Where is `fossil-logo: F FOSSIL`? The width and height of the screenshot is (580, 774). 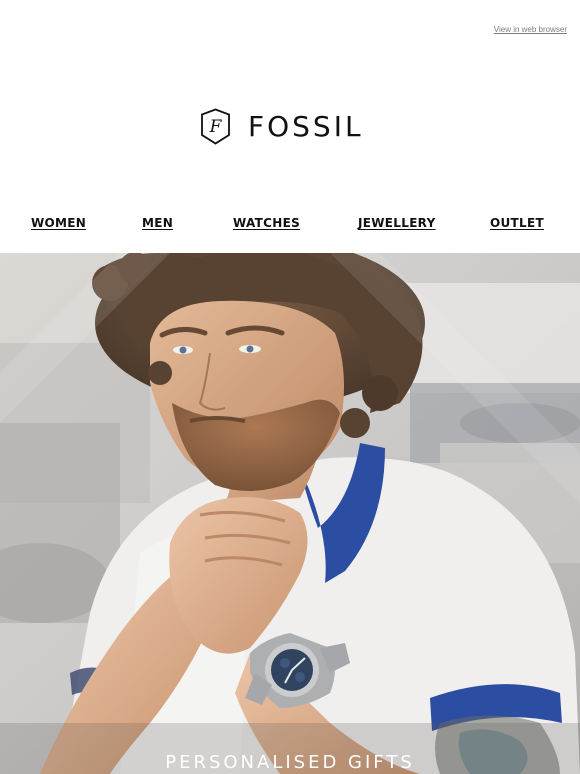
fossil-logo: F FOSSIL is located at coordinates (282, 126).